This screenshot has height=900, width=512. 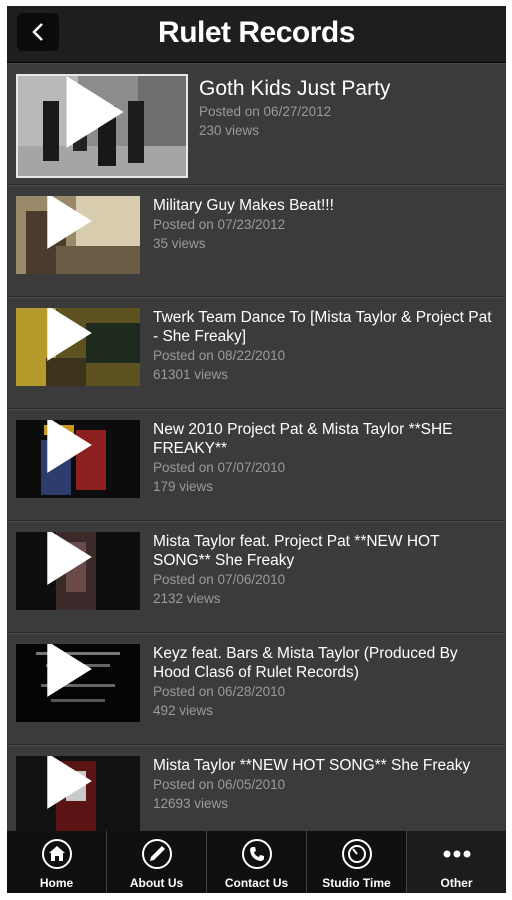 What do you see at coordinates (243, 205) in the screenshot?
I see `video-title: Military Guy Makes Beat!!!` at bounding box center [243, 205].